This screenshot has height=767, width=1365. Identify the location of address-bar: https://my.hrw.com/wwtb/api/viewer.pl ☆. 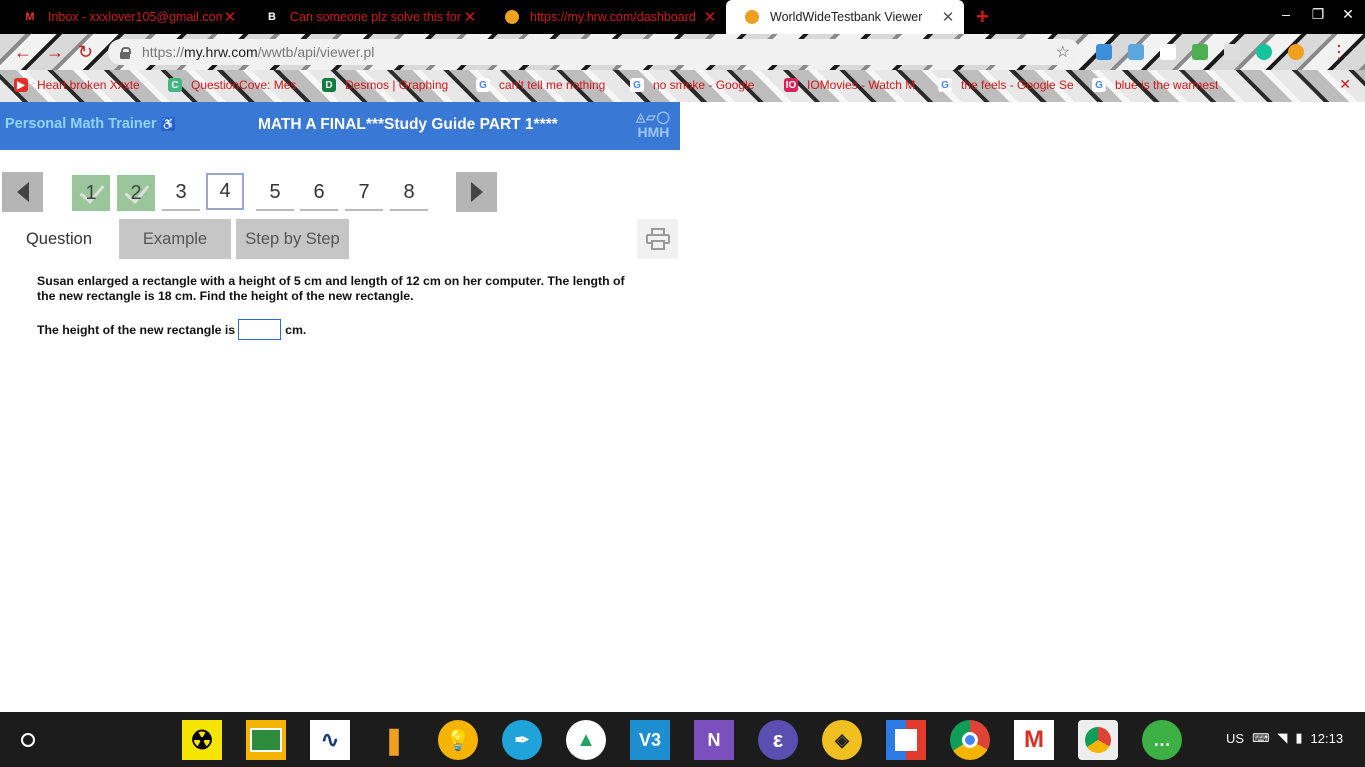
(594, 52).